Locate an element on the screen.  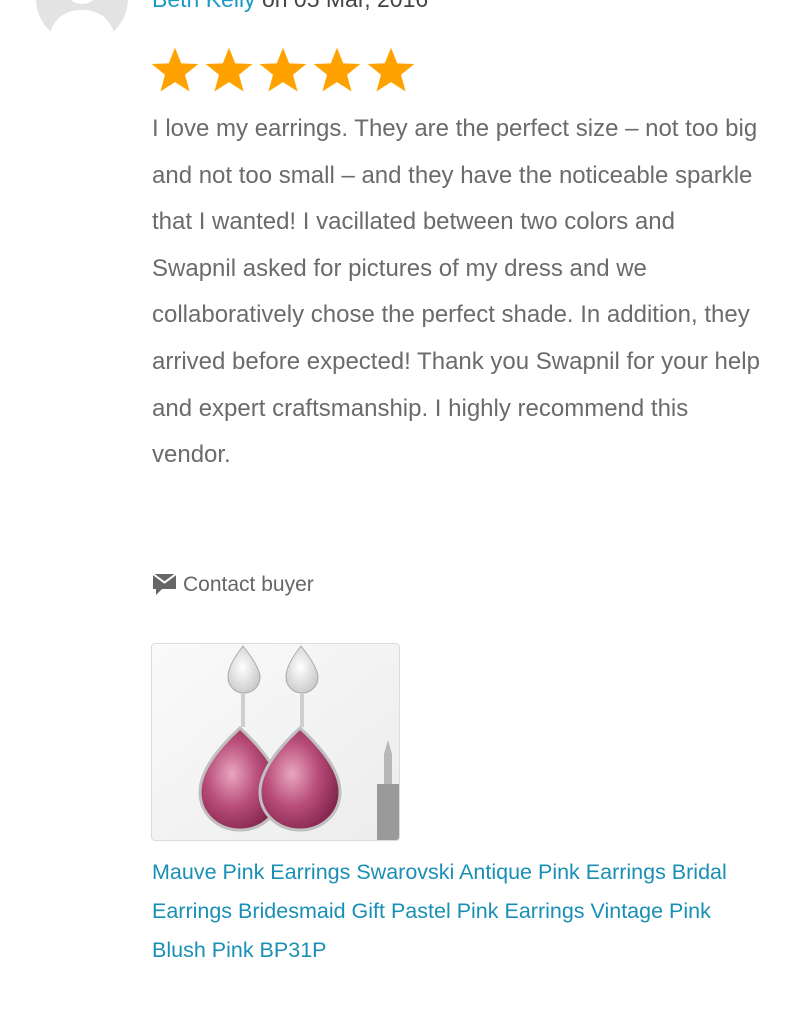
contact-buyer-label: Contact buyer is located at coordinates (248, 584).